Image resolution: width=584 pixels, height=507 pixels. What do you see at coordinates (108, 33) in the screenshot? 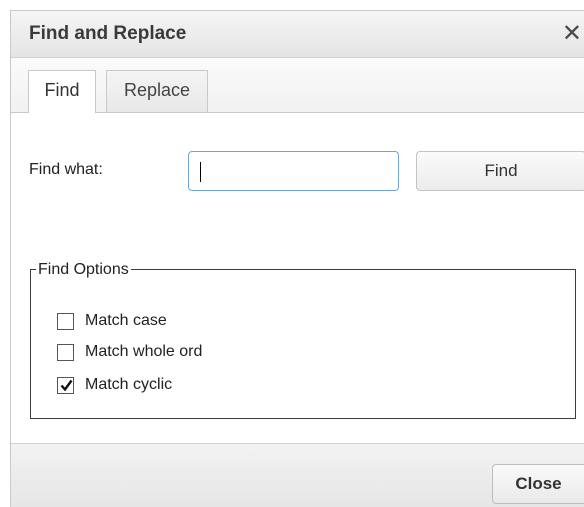
I see `dialog-title: Find and Replace` at bounding box center [108, 33].